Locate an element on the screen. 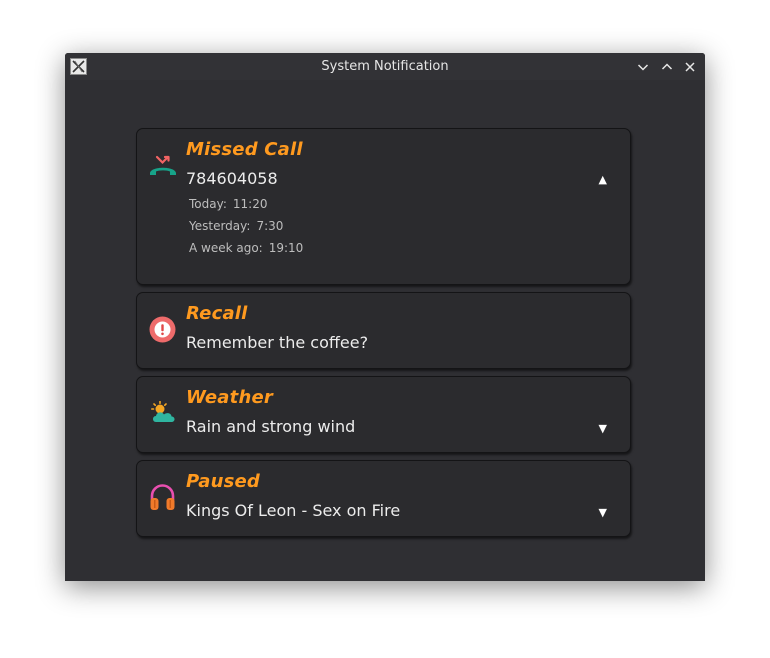  notification-title: Missed Call is located at coordinates (244, 149).